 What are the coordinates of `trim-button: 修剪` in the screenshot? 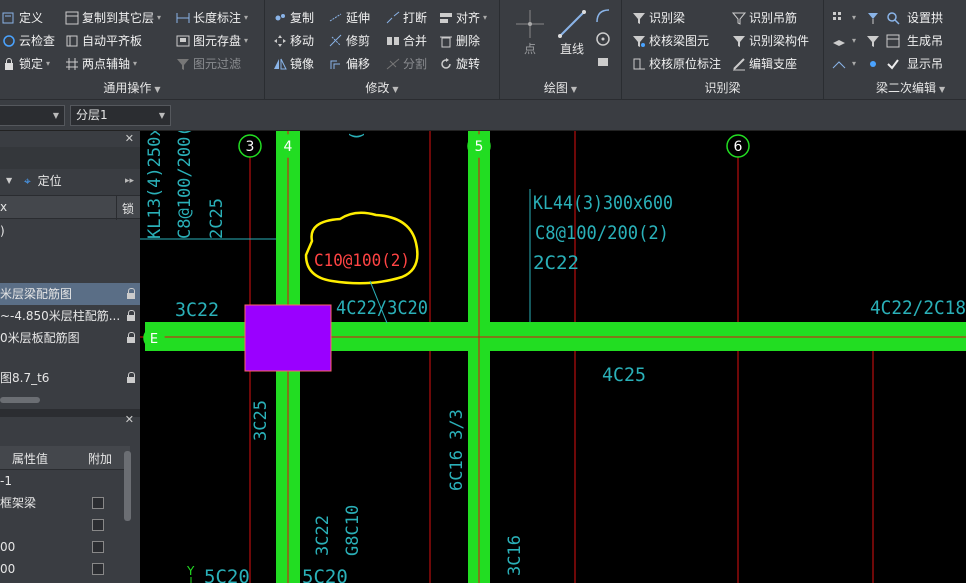 It's located at (349, 41).